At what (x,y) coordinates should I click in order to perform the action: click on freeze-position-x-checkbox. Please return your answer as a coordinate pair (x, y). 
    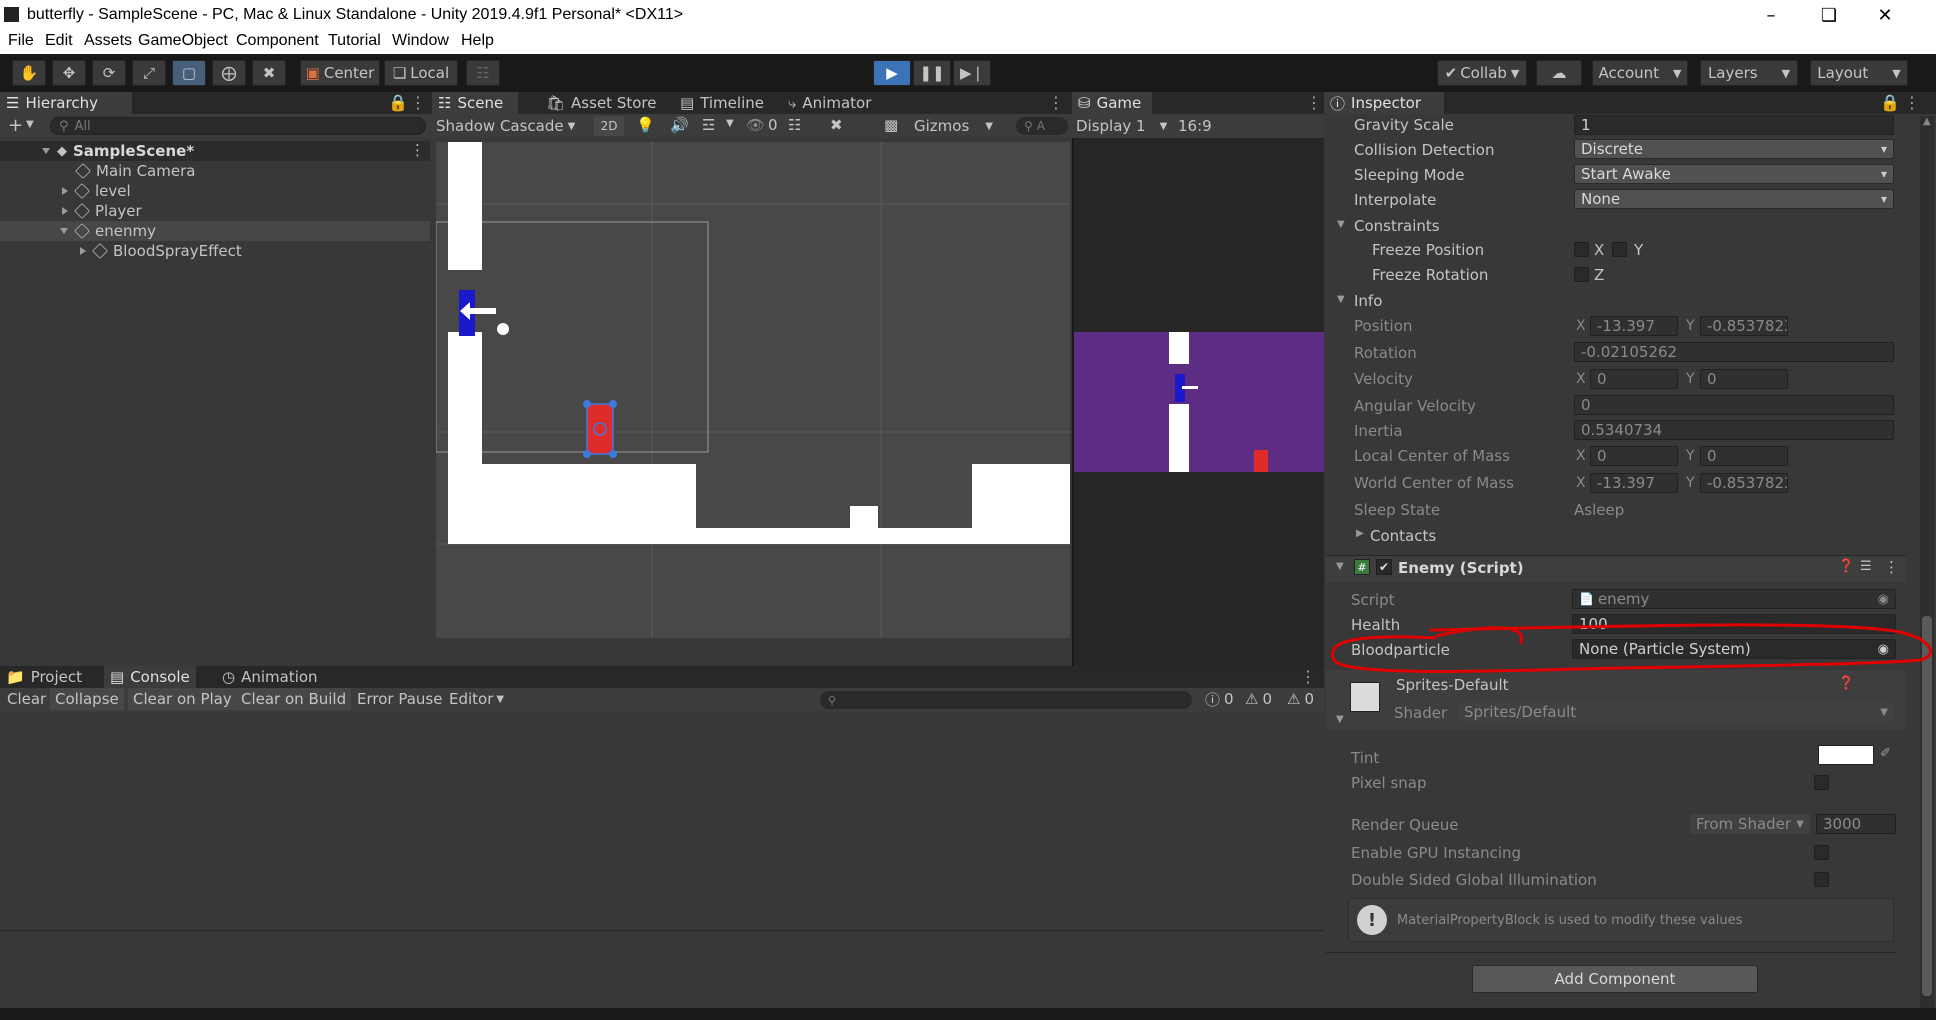
    Looking at the image, I should click on (1581, 249).